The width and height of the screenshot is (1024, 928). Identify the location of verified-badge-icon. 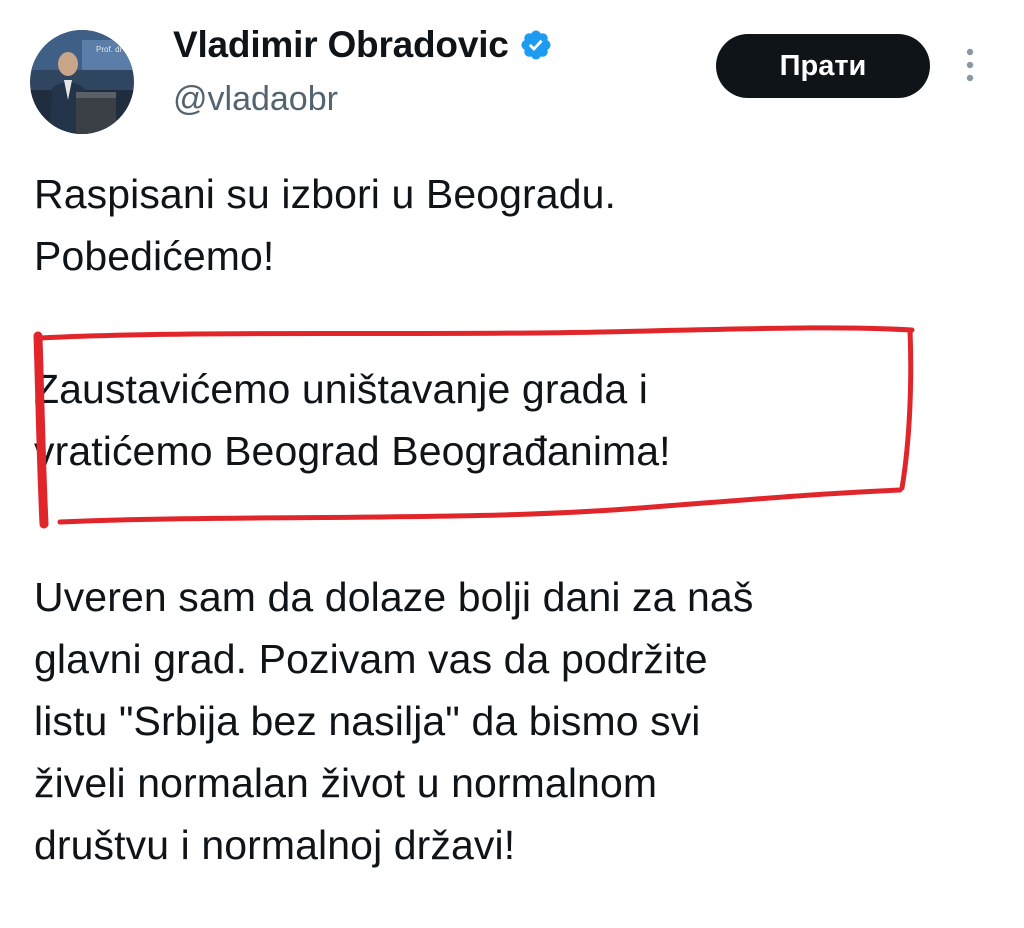
(536, 45).